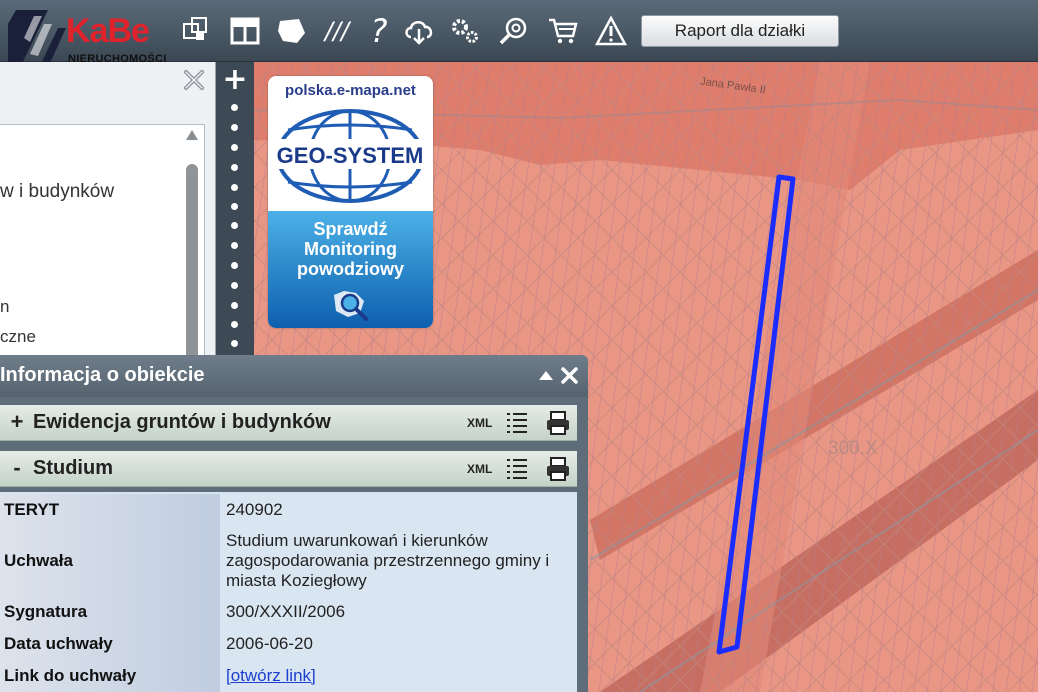 This screenshot has width=1038, height=692. Describe the element at coordinates (235, 212) in the screenshot. I see `zoom-slider: +` at that location.